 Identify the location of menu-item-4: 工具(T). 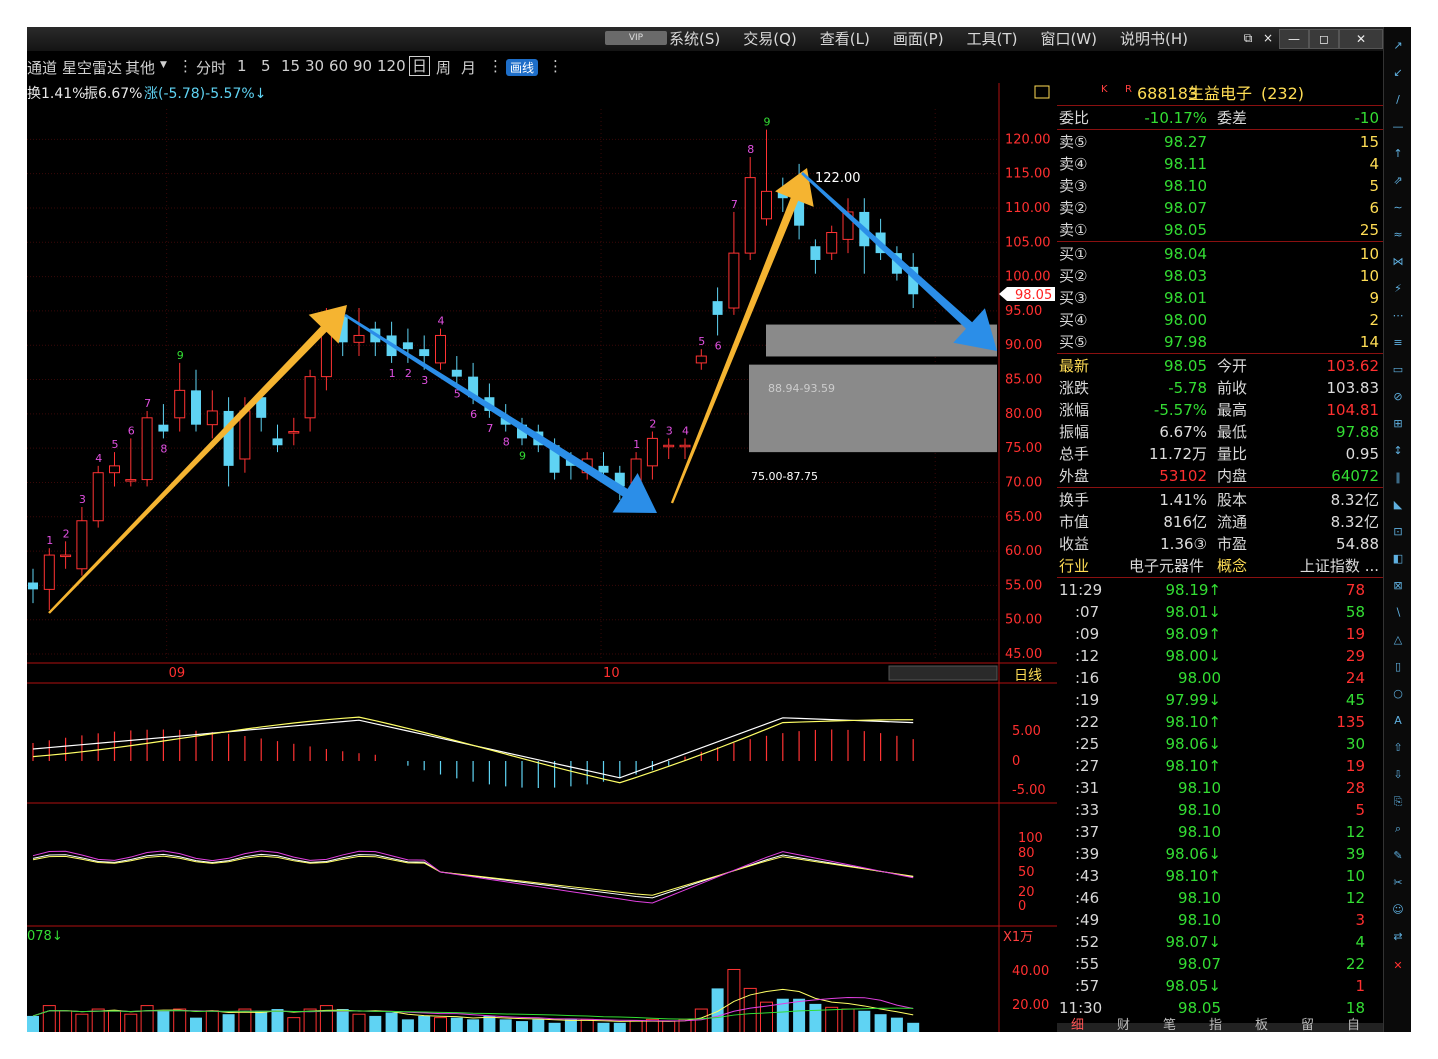
(992, 39).